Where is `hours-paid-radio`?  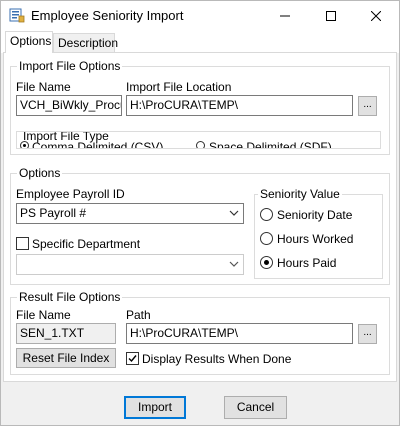
hours-paid-radio is located at coordinates (266, 262).